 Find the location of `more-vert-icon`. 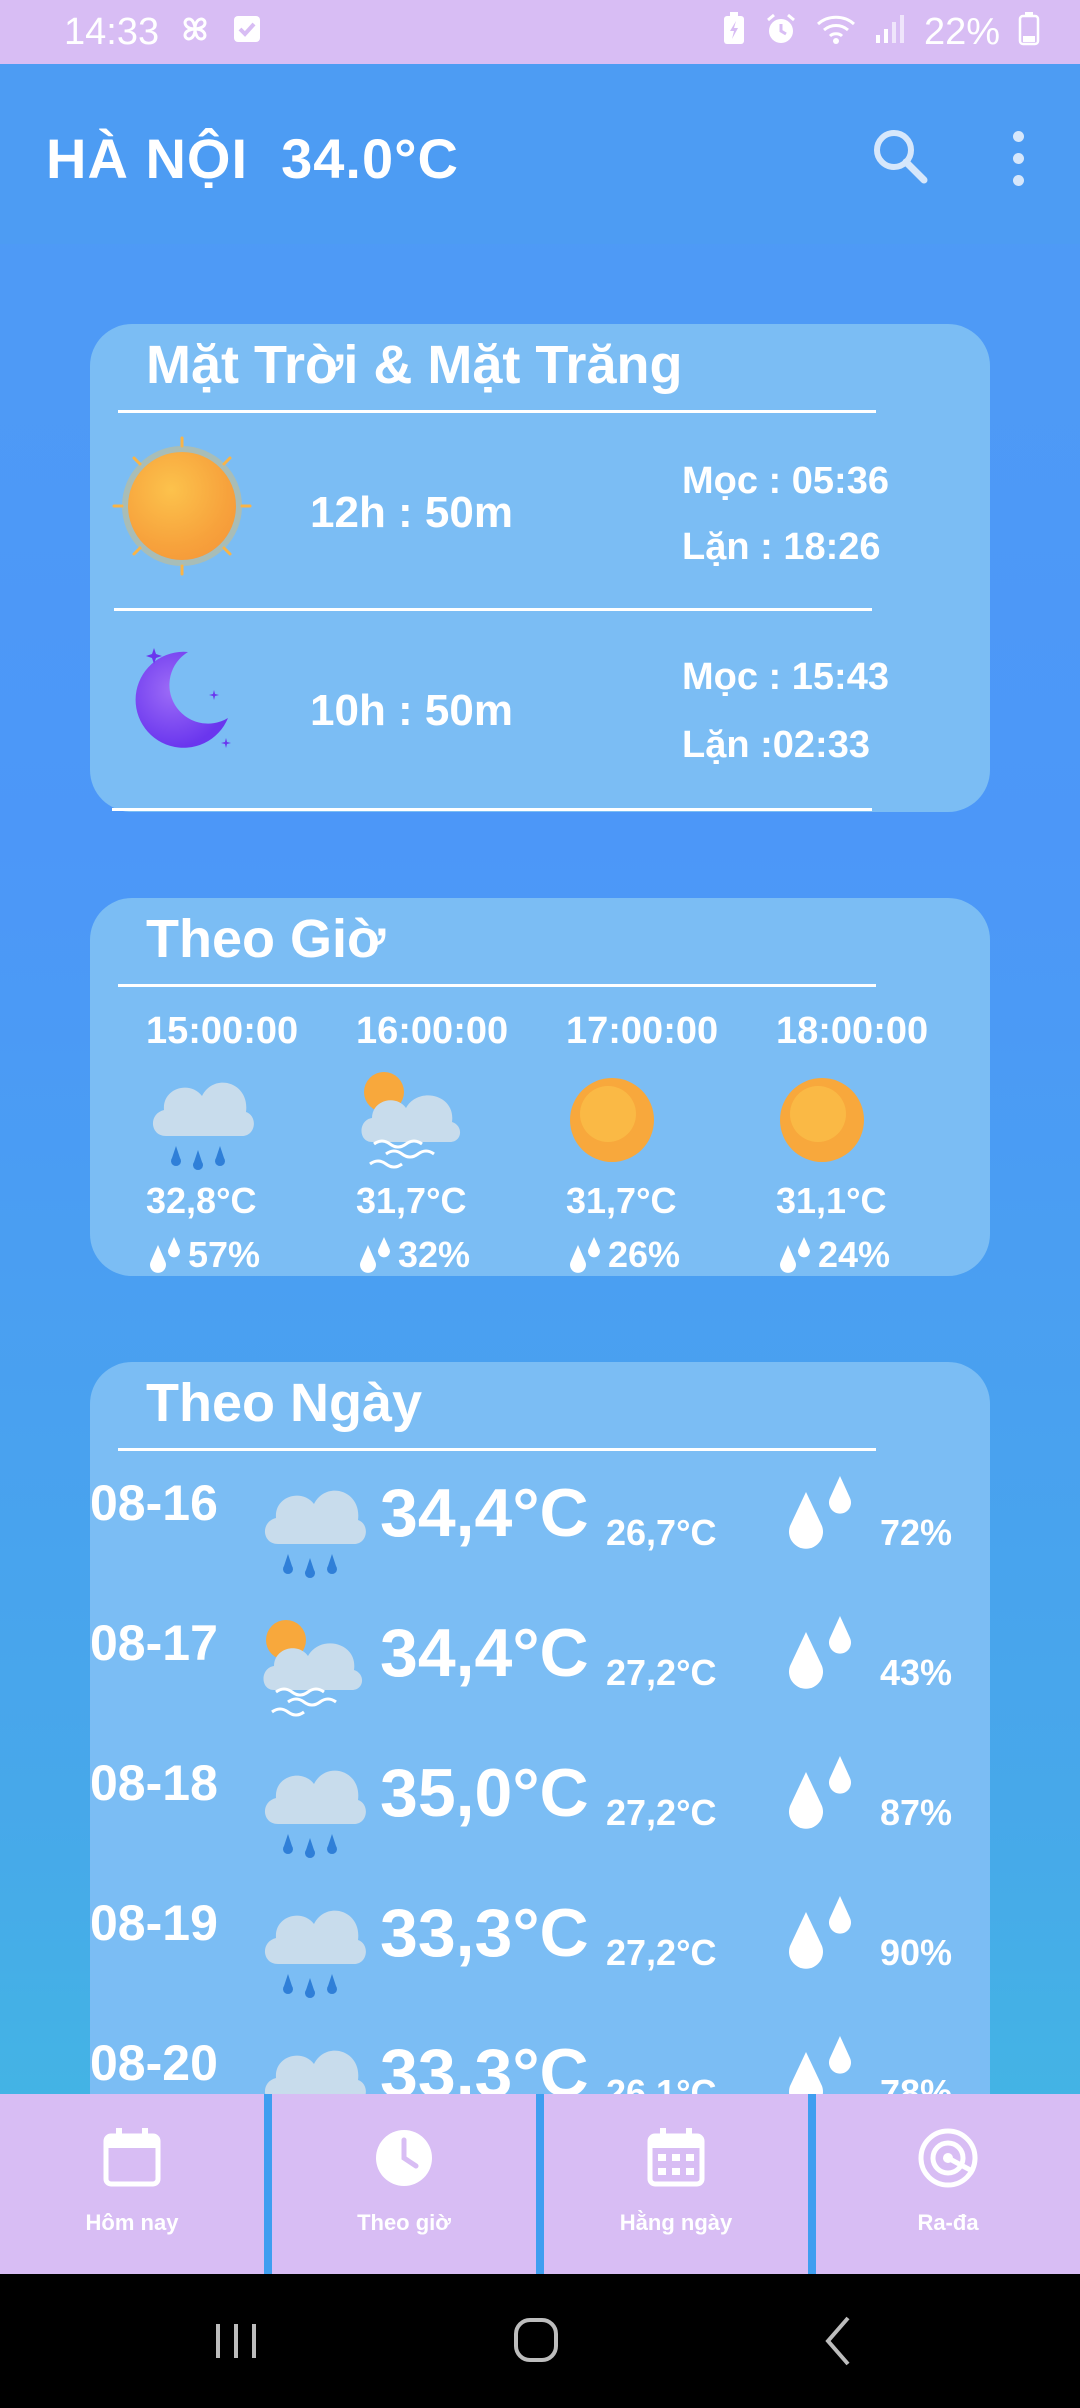

more-vert-icon is located at coordinates (1018, 158).